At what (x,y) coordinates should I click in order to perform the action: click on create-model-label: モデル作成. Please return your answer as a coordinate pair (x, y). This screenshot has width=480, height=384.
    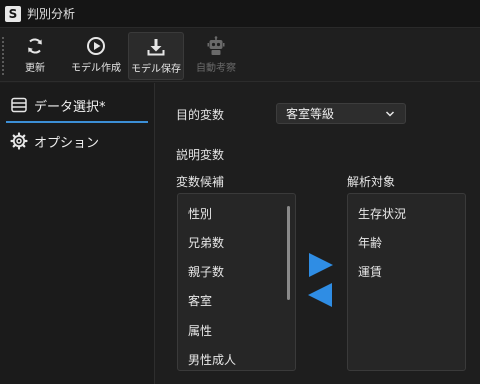
    Looking at the image, I should click on (96, 68).